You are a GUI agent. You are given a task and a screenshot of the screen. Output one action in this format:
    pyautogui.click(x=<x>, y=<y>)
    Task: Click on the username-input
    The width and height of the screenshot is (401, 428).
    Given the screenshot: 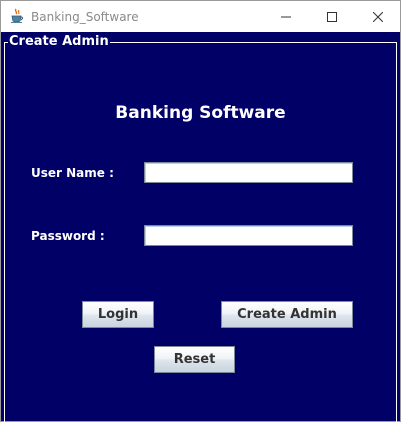 What is the action you would take?
    pyautogui.click(x=248, y=172)
    